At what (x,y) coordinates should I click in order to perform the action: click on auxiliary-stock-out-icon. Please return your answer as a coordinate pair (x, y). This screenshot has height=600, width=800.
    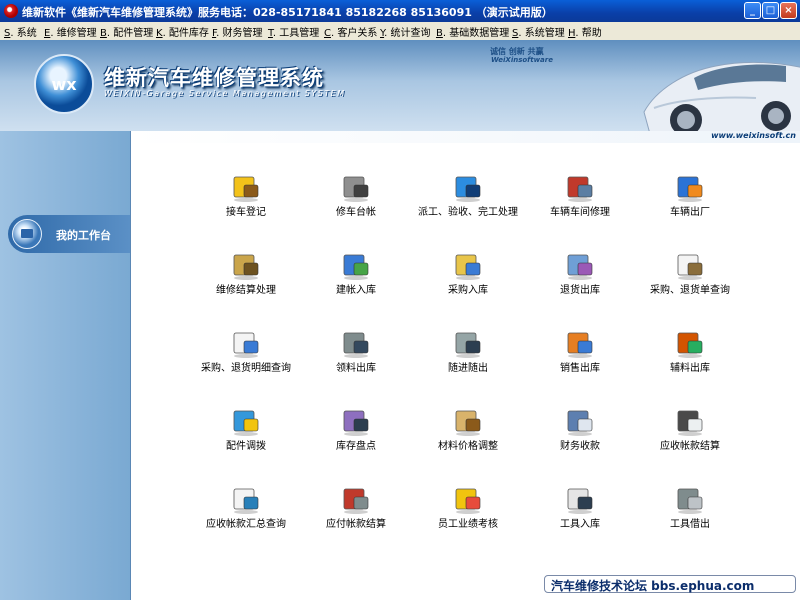
    Looking at the image, I should click on (690, 345).